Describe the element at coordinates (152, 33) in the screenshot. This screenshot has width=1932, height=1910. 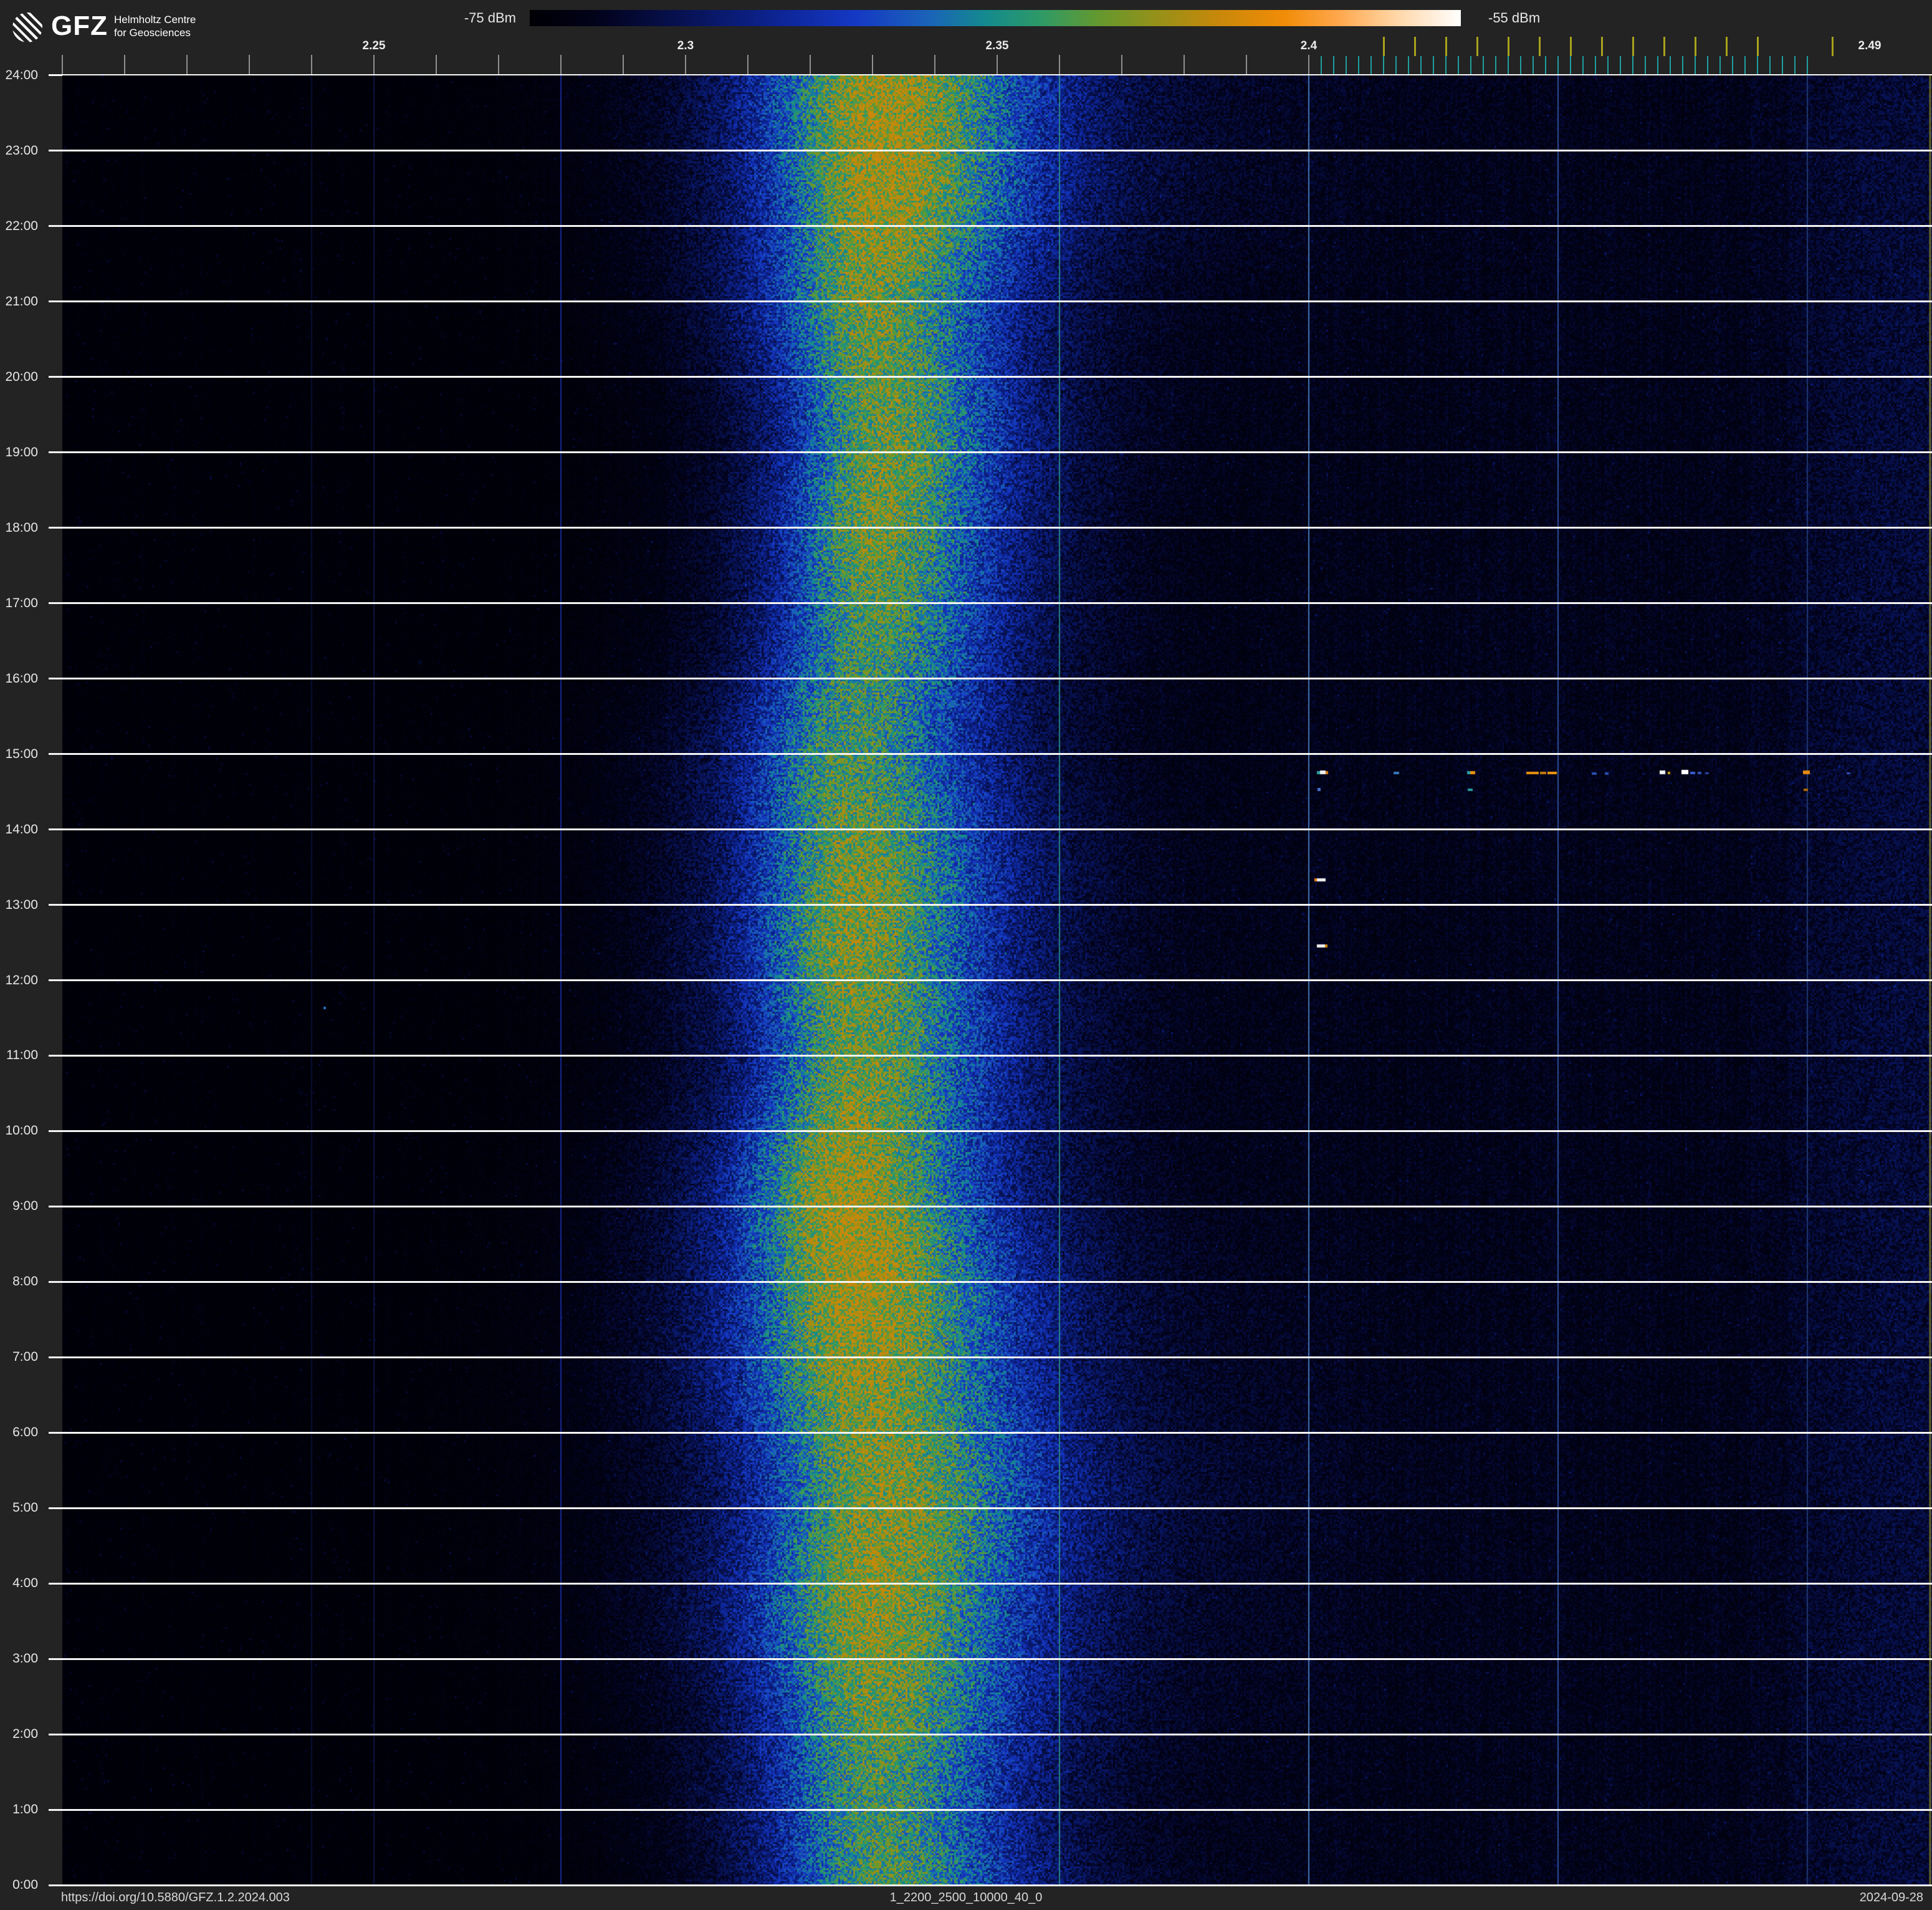
I see `logo-subtitle-line2: for Geosciences` at that location.